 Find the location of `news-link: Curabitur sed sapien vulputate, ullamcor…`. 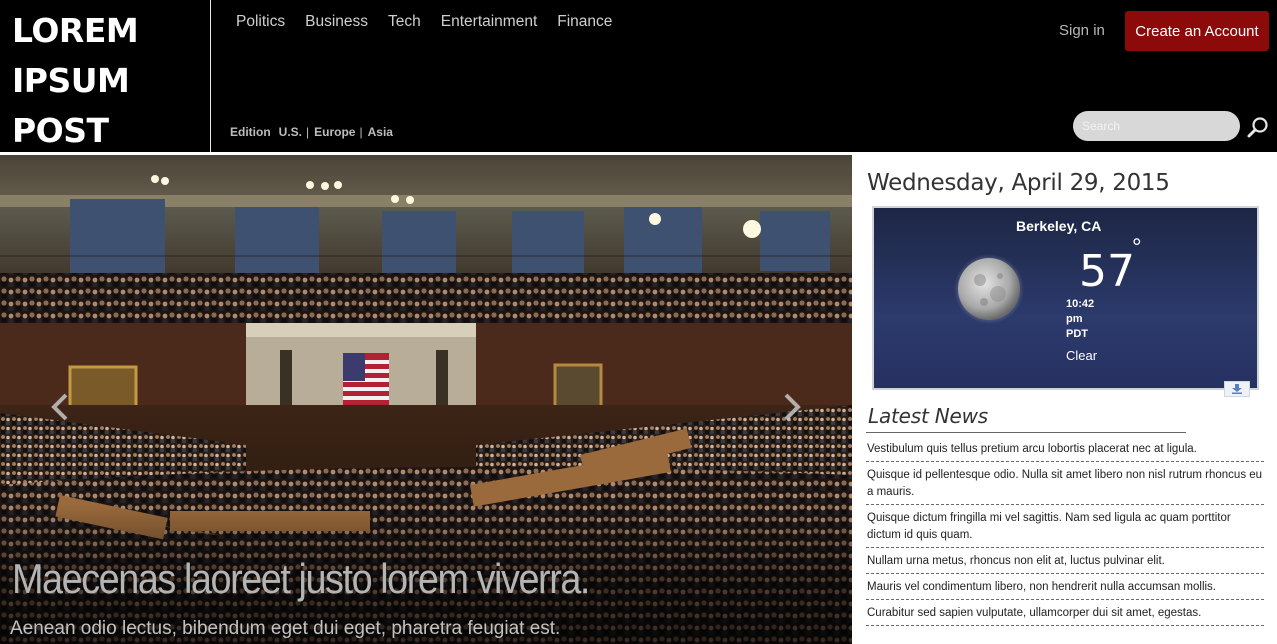

news-link: Curabitur sed sapien vulputate, ullamcor… is located at coordinates (1065, 613).